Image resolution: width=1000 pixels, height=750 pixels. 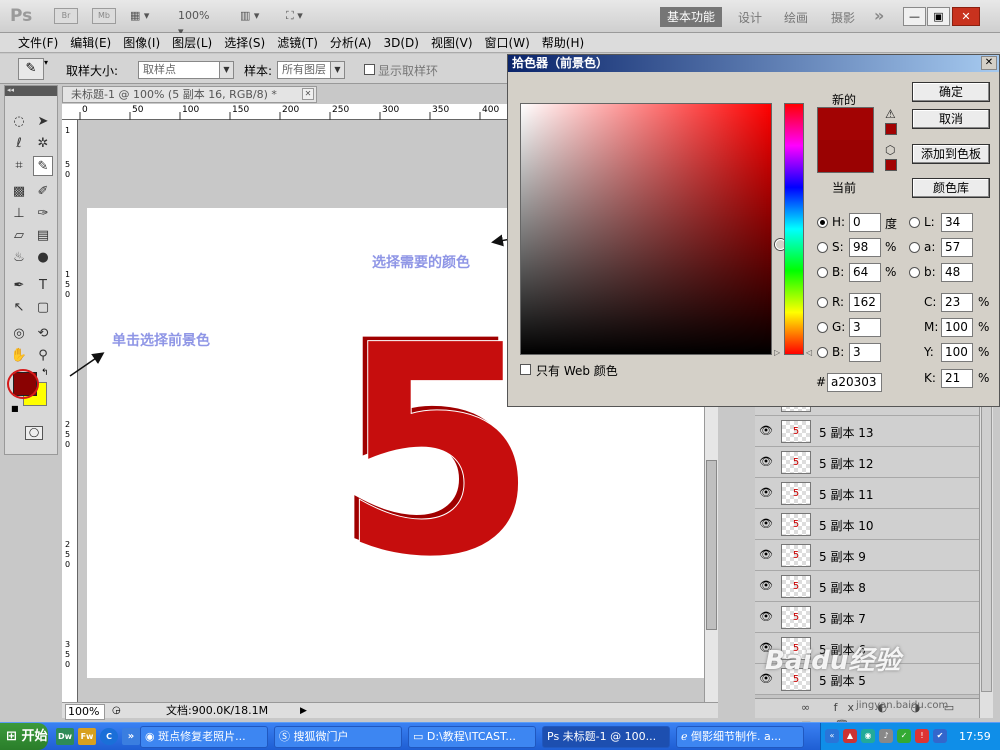 What do you see at coordinates (867, 524) in the screenshot?
I see `layer-row: 👁 5 5 副本 10` at bounding box center [867, 524].